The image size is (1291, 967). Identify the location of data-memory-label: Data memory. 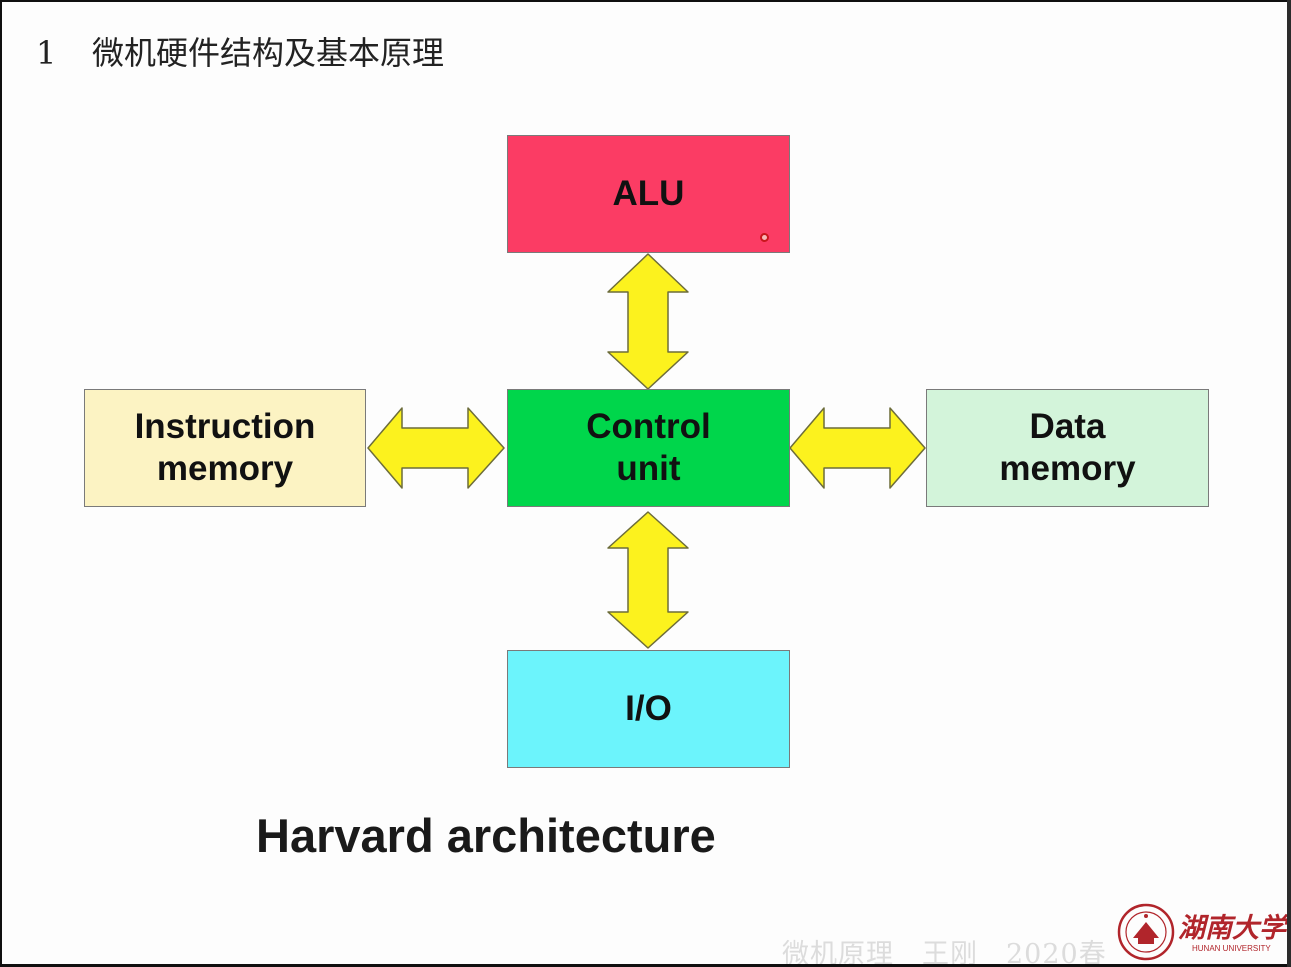
(1067, 447).